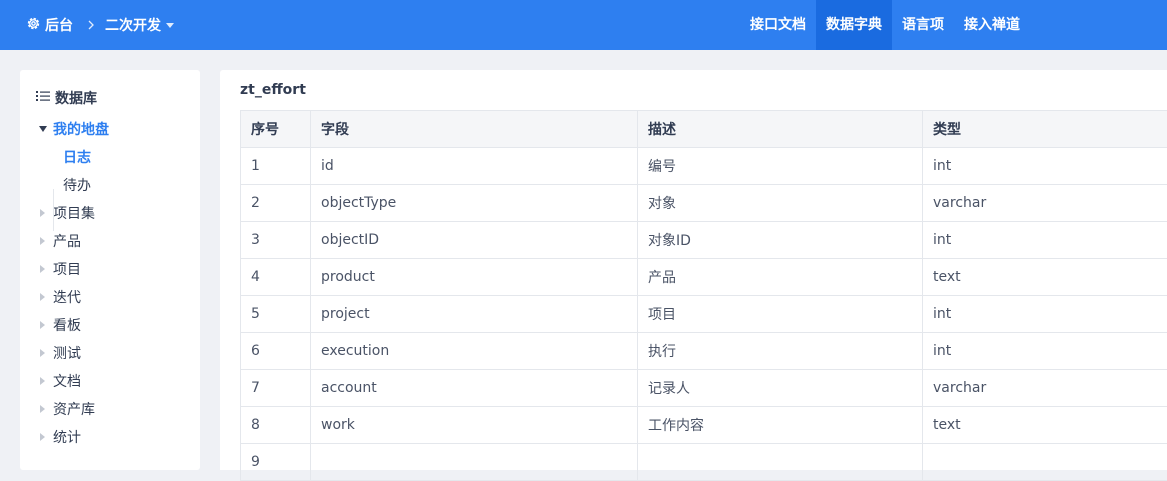 This screenshot has width=1167, height=481. I want to click on cell-field: objectType, so click(474, 203).